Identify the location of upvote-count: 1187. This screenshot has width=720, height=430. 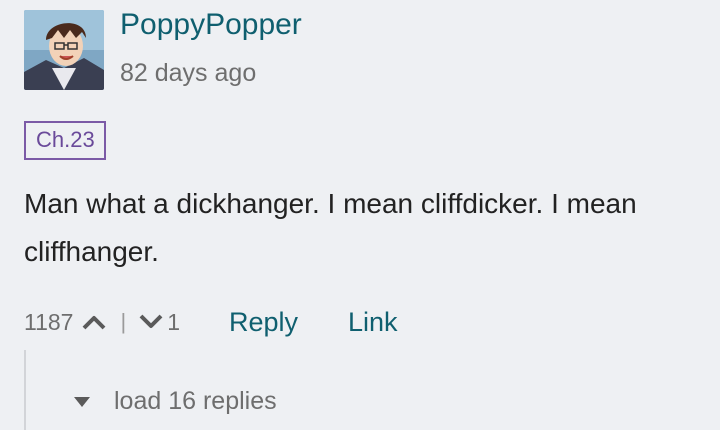
(49, 321).